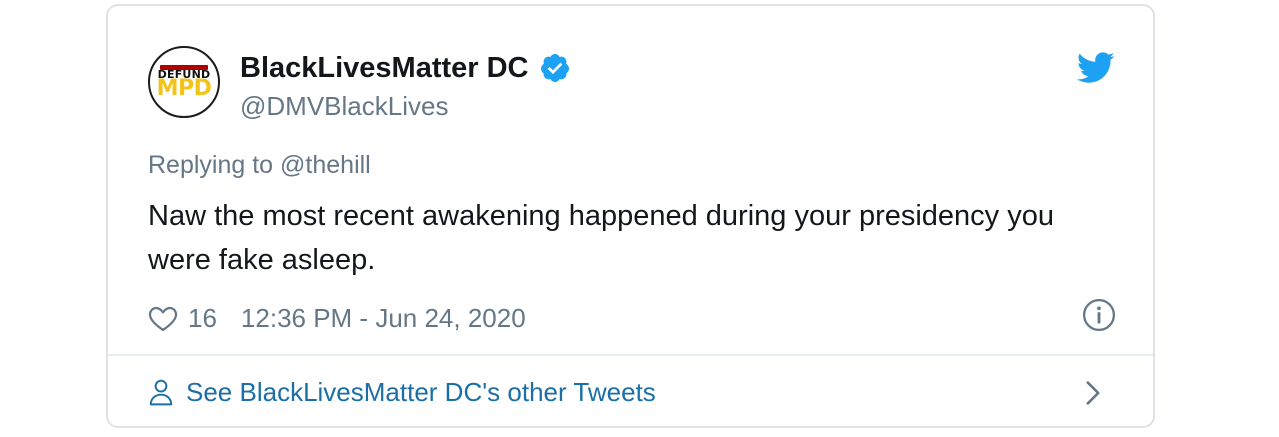  I want to click on person-icon, so click(161, 392).